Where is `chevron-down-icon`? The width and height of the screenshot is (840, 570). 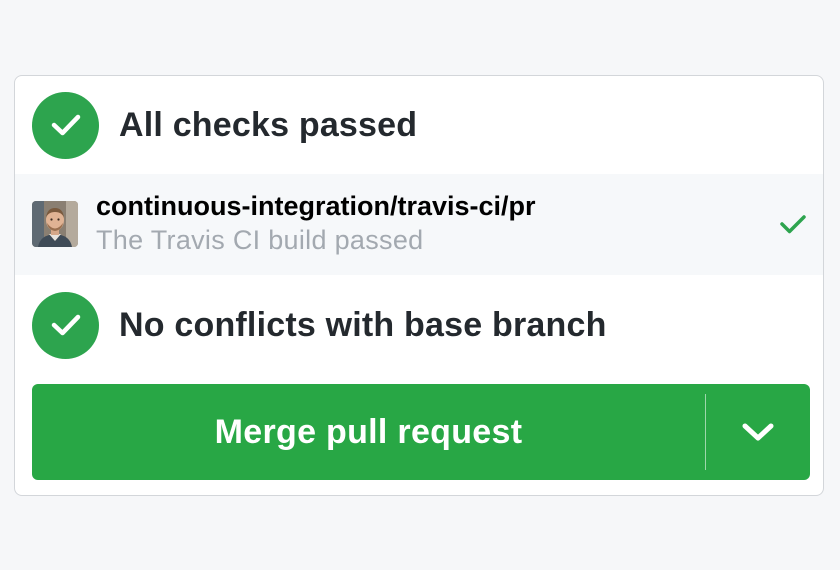
chevron-down-icon is located at coordinates (758, 432).